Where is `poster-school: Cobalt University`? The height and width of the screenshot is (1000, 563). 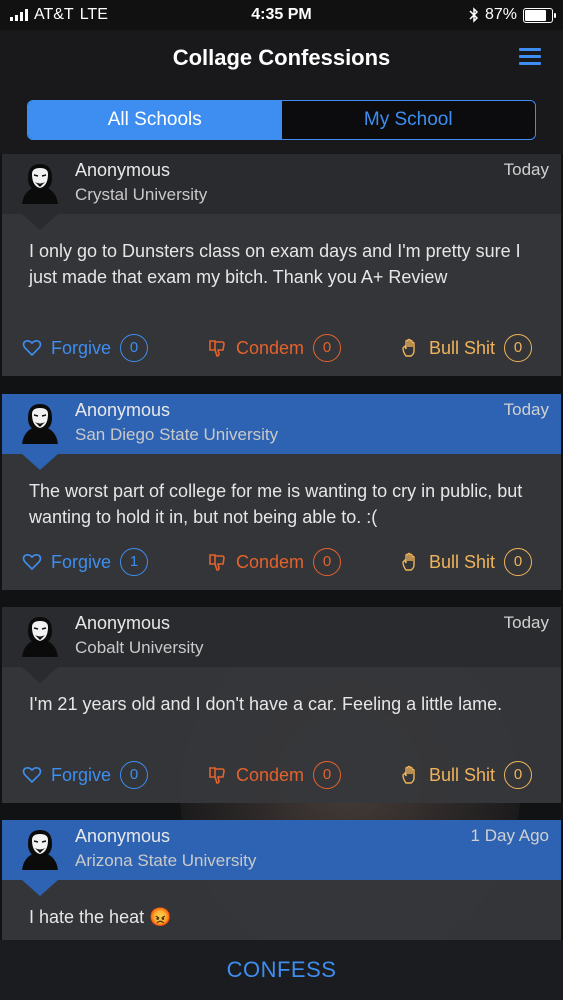 poster-school: Cobalt University is located at coordinates (139, 647).